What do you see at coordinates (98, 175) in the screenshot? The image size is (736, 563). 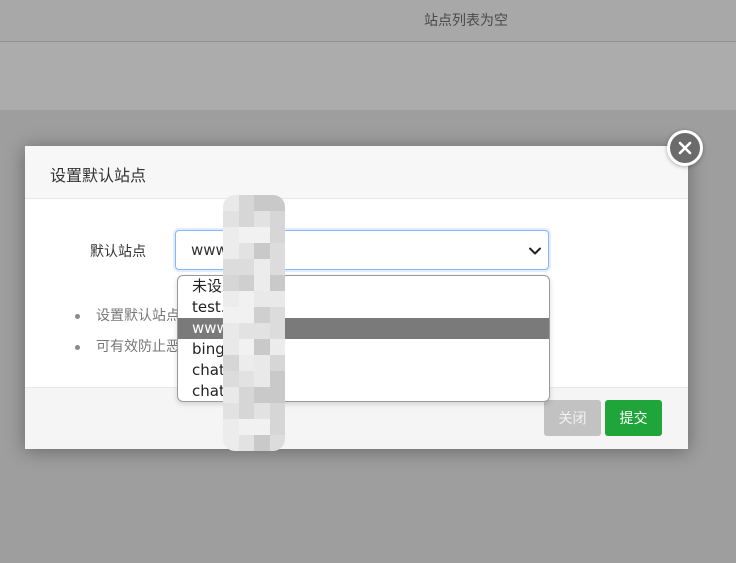 I see `dialog-title: 设置默认站点` at bounding box center [98, 175].